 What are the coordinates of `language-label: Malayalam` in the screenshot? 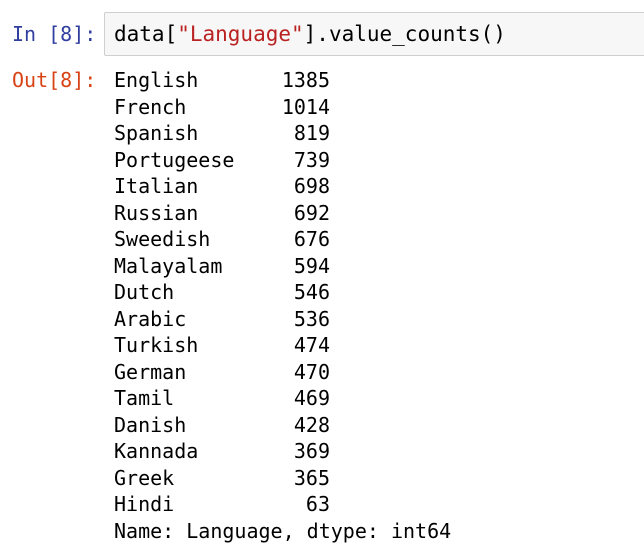 It's located at (168, 265).